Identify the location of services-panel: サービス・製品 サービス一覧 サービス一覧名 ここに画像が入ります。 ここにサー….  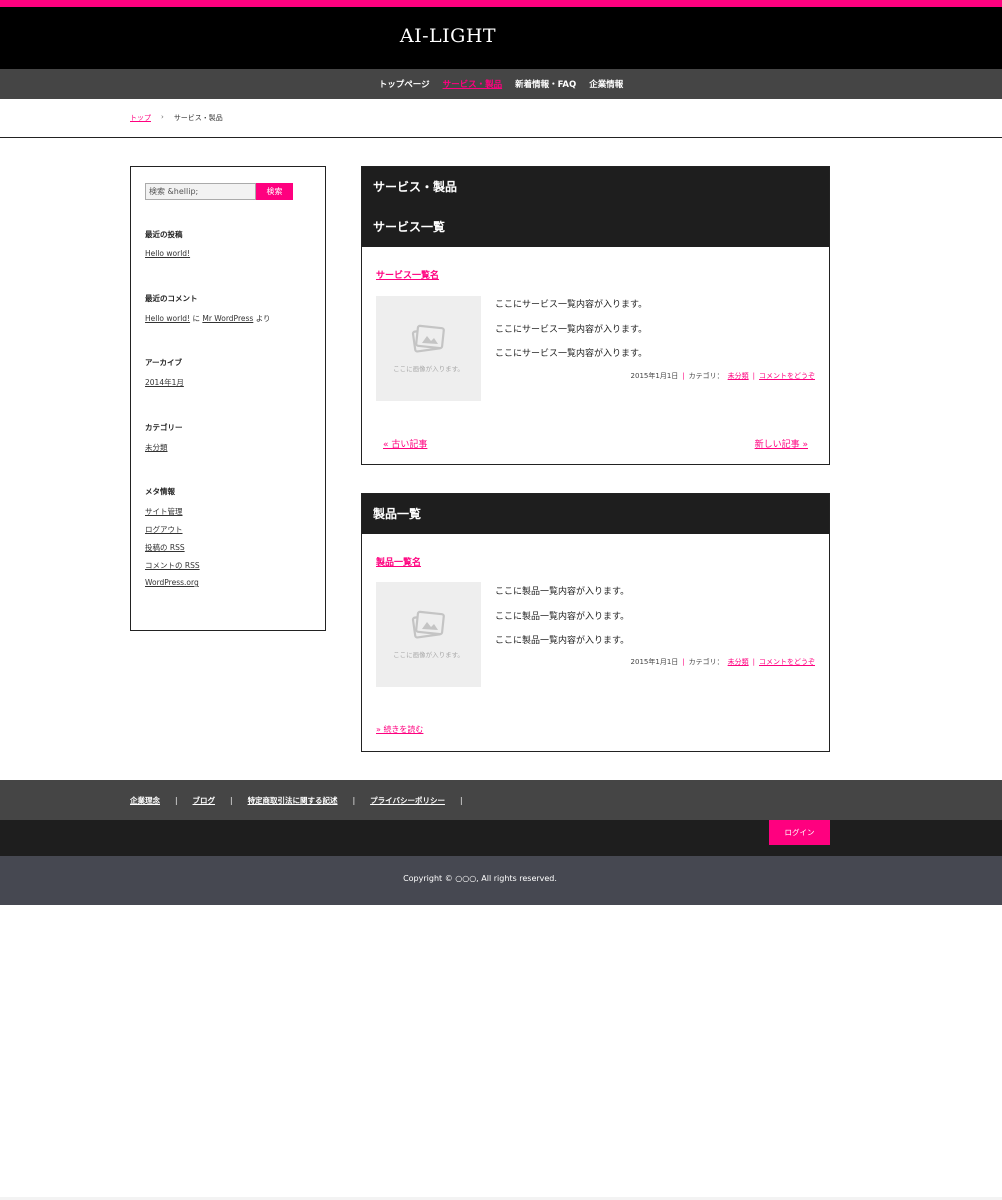
(595, 315).